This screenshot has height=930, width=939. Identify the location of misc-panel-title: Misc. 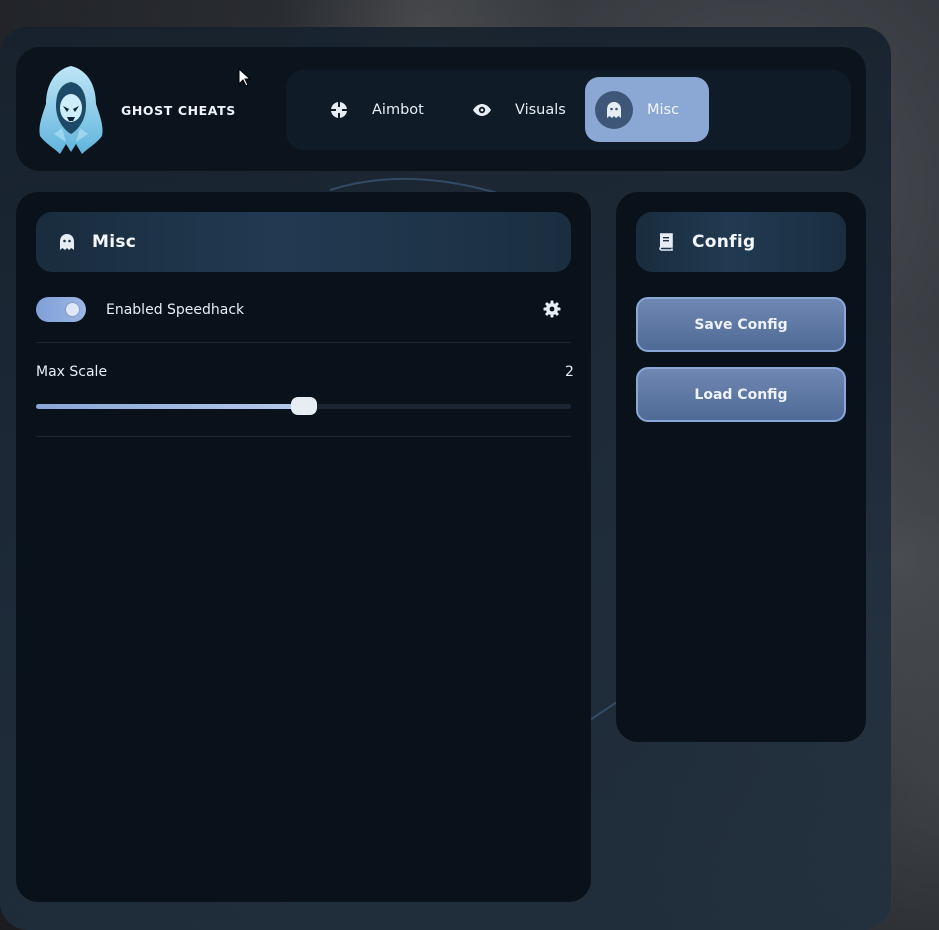
(114, 242).